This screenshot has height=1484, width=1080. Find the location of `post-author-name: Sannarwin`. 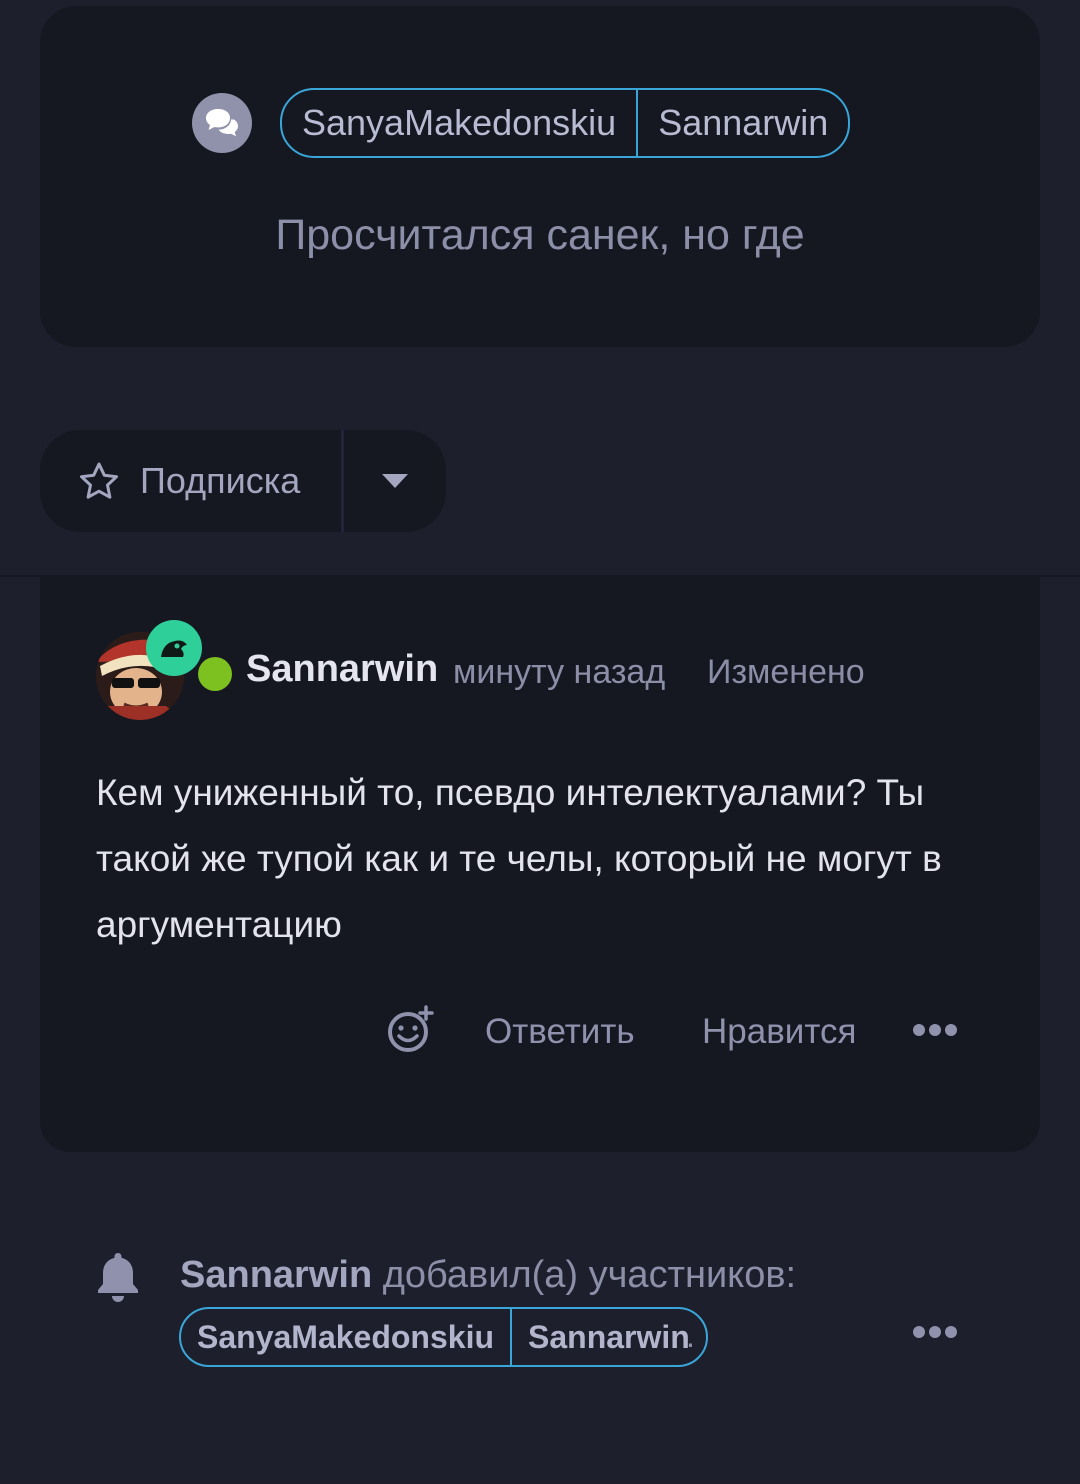

post-author-name: Sannarwin is located at coordinates (342, 669).